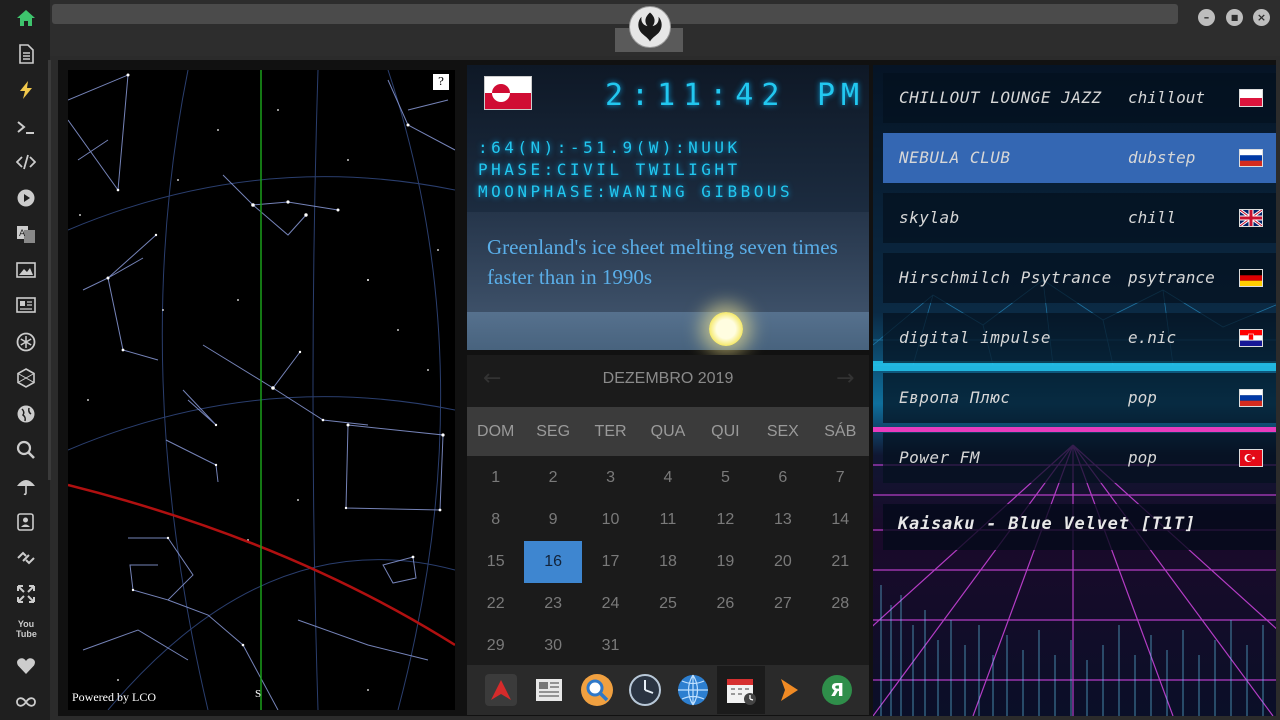  What do you see at coordinates (258, 694) in the screenshot?
I see `sky-compass-south: S` at bounding box center [258, 694].